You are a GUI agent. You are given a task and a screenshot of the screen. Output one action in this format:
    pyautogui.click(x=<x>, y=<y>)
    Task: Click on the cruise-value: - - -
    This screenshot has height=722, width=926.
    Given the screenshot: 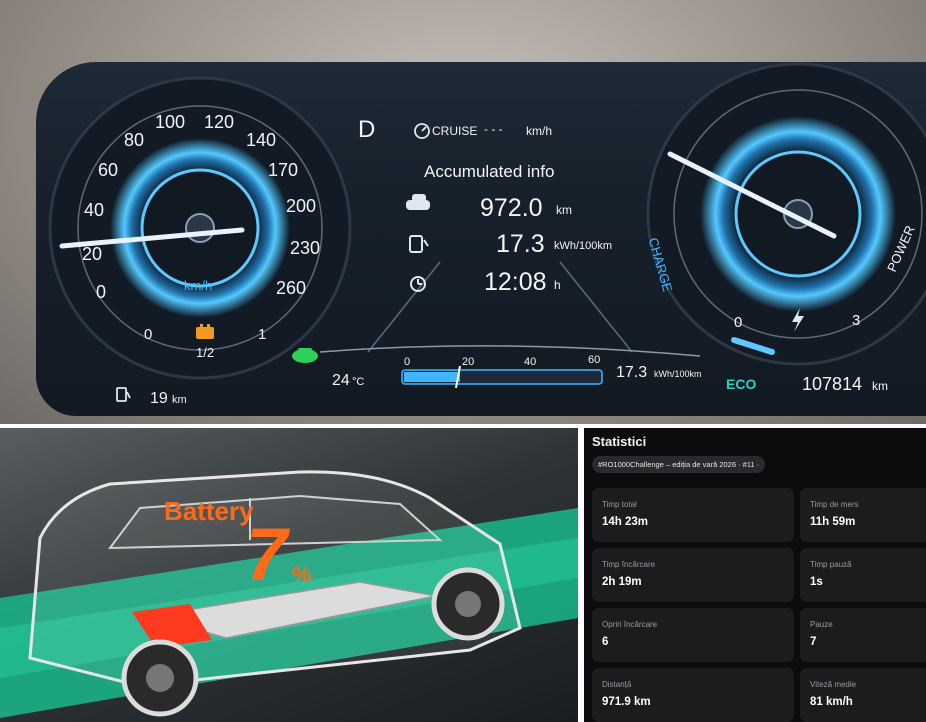 What is the action you would take?
    pyautogui.click(x=493, y=129)
    